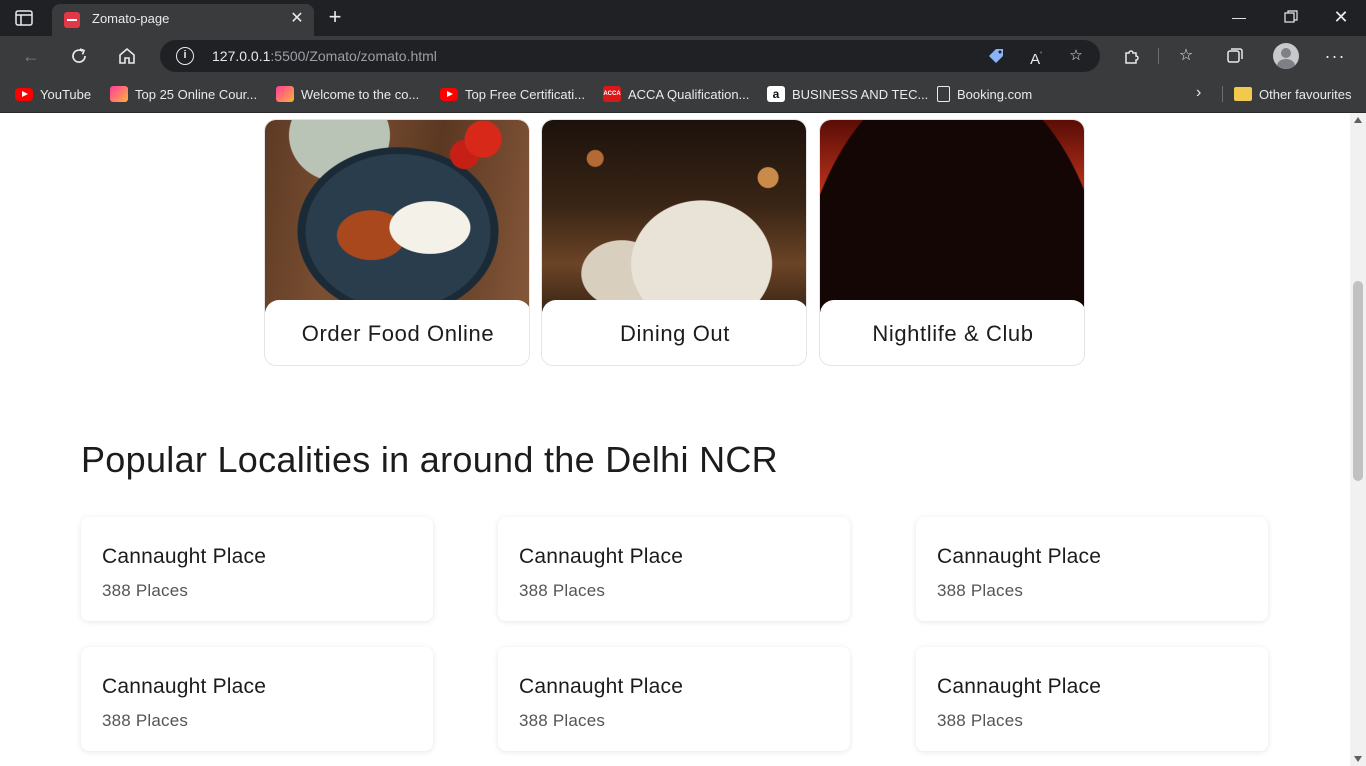 The height and width of the screenshot is (766, 1366). Describe the element at coordinates (1341, 17) in the screenshot. I see `close-window-icon: ✕` at that location.